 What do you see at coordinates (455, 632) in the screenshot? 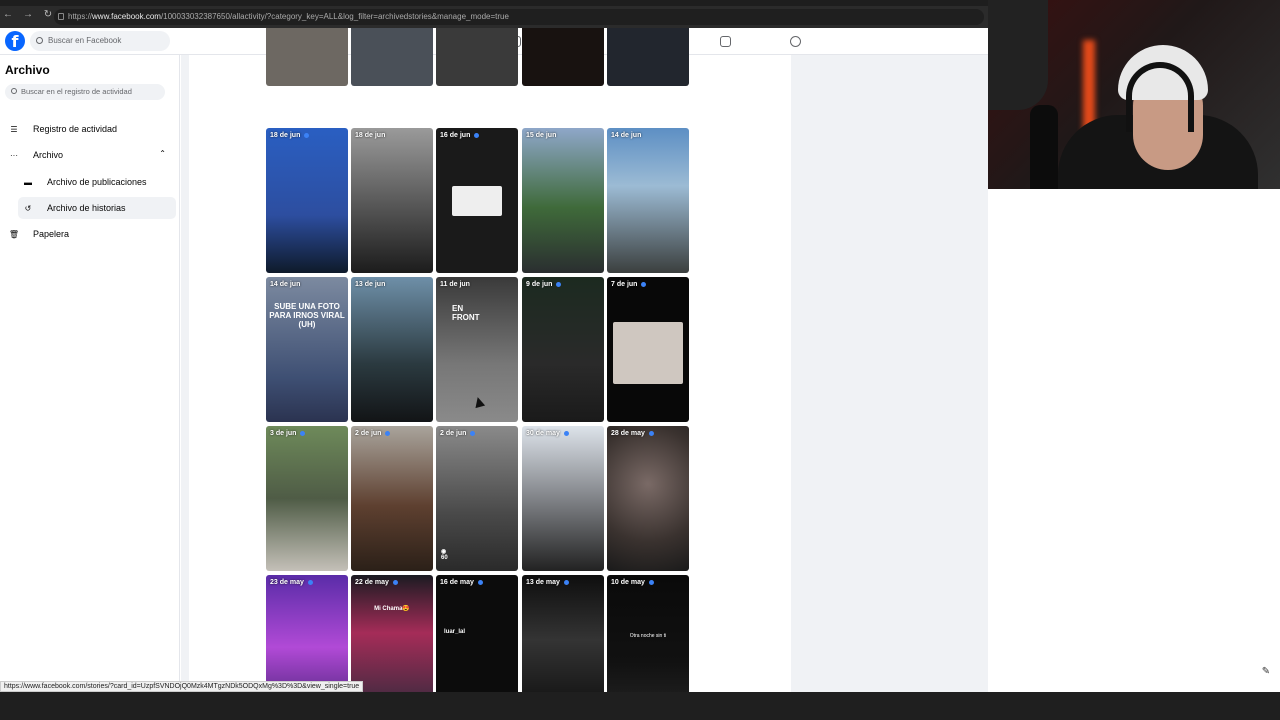
I see `story-text: luar_lal` at bounding box center [455, 632].